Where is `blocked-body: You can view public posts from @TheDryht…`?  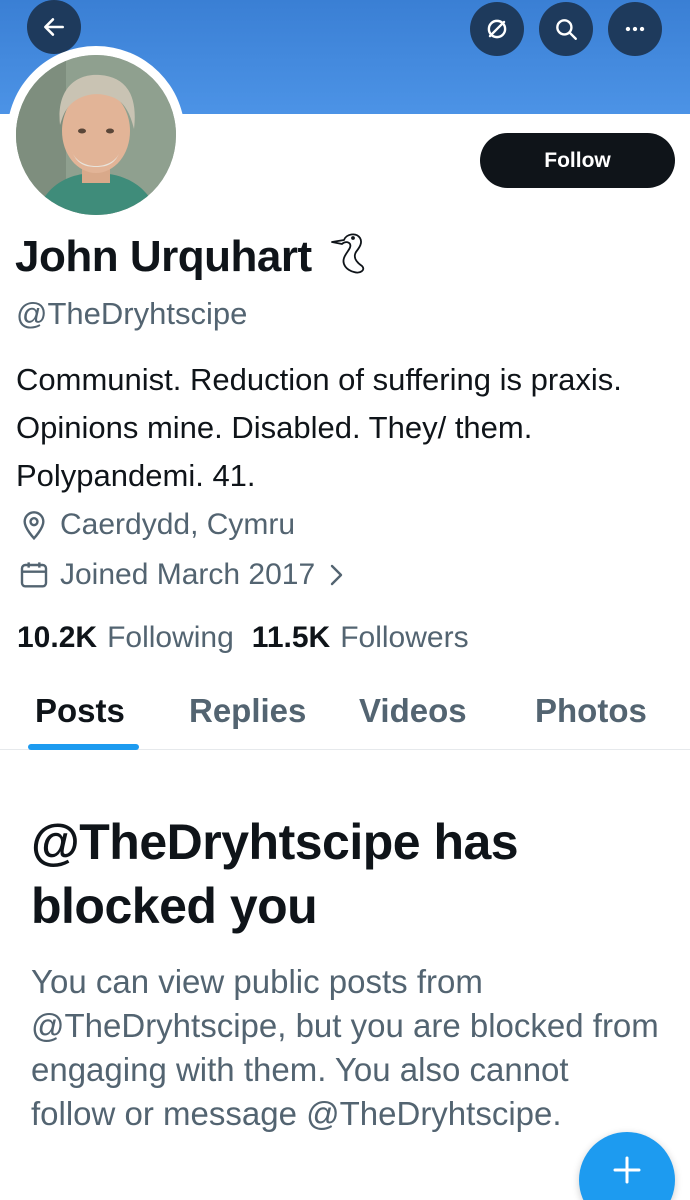
blocked-body: You can view public posts from @TheDryht… is located at coordinates (345, 1047).